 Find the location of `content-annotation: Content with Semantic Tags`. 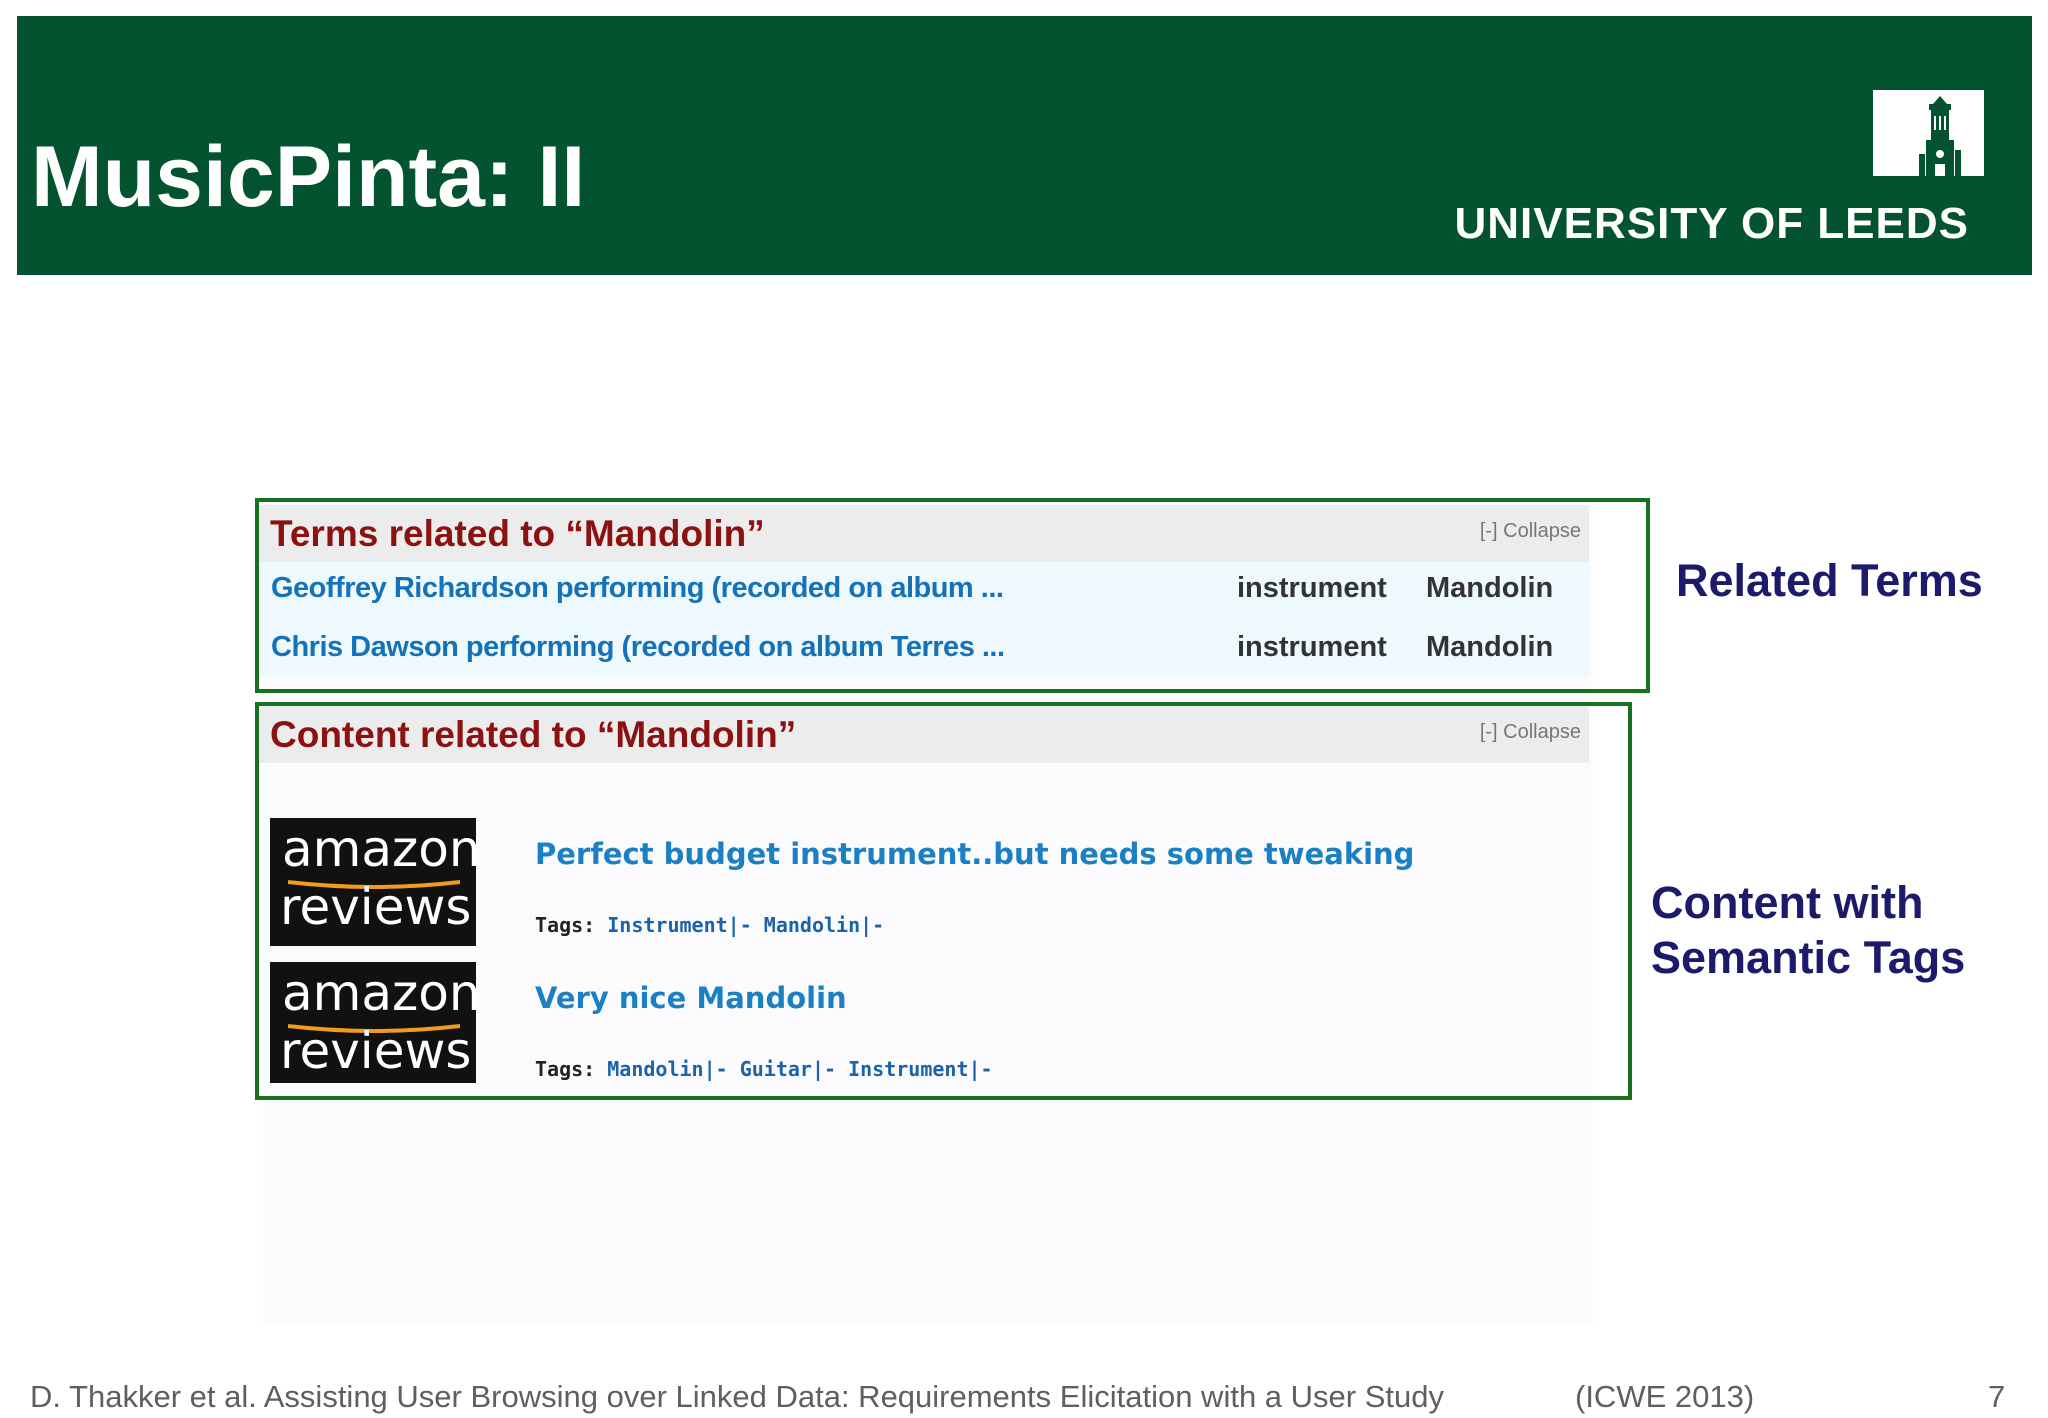

content-annotation: Content with Semantic Tags is located at coordinates (1808, 931).